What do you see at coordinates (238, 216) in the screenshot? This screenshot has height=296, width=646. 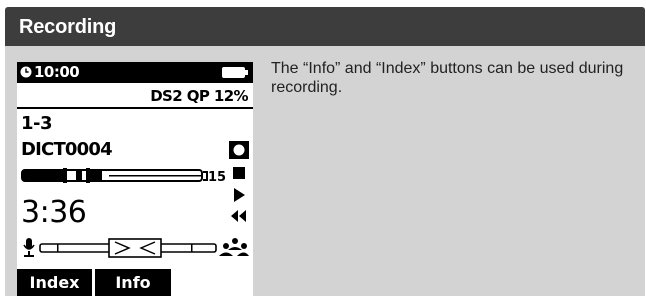 I see `rewind-icon` at bounding box center [238, 216].